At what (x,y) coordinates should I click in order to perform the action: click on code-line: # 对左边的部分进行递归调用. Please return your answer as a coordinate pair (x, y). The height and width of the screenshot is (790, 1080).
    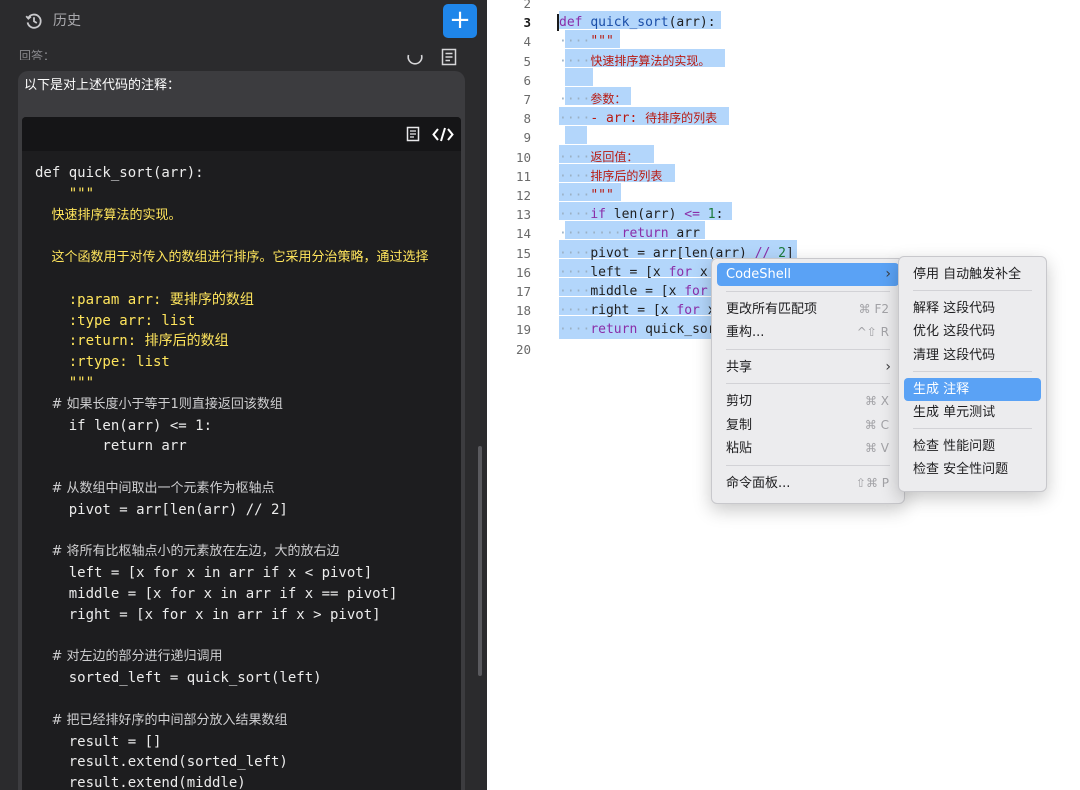
    Looking at the image, I should click on (129, 657).